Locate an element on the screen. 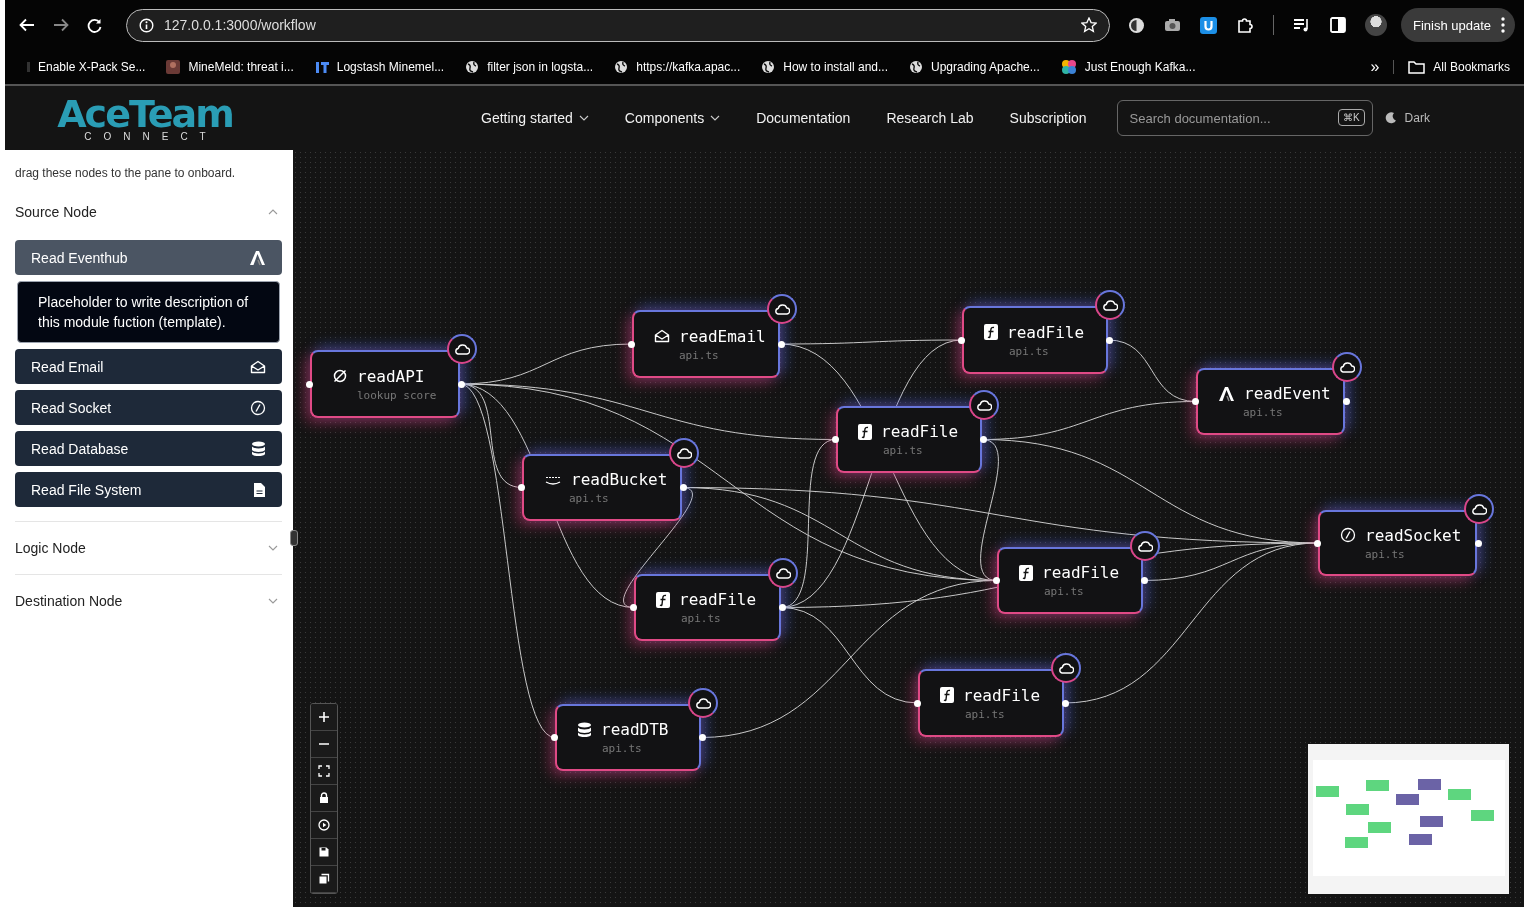 The image size is (1531, 909). profile-avatar is located at coordinates (1376, 25).